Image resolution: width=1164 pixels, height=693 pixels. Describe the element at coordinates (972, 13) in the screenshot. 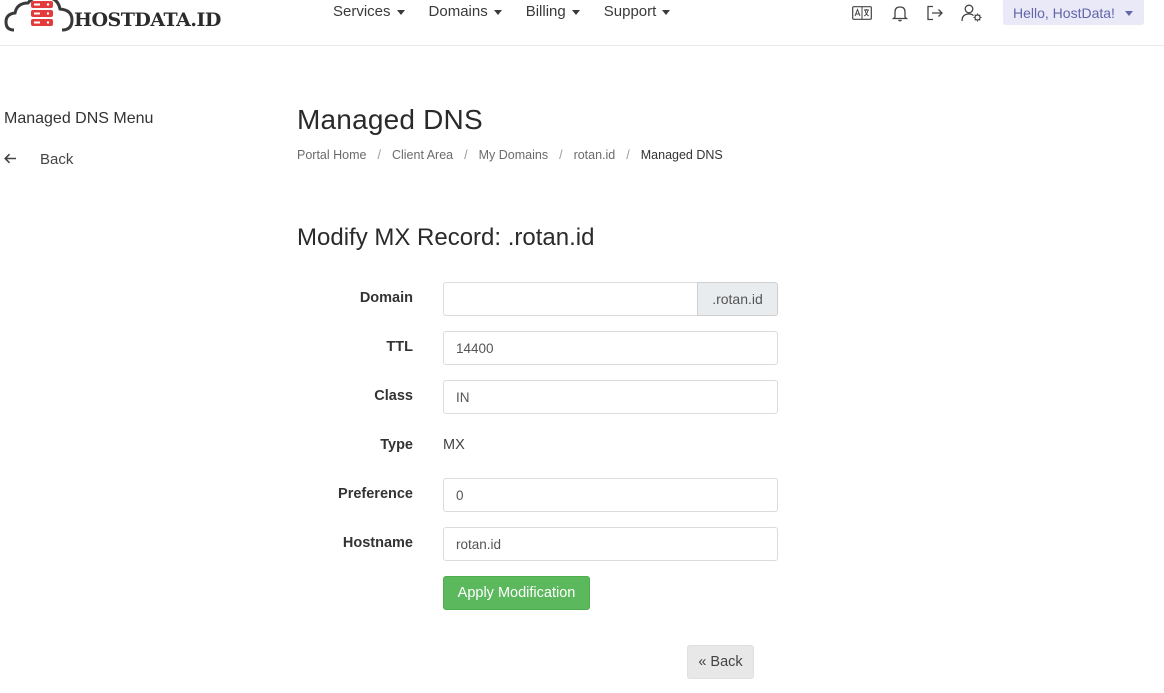

I see `user-settings-icon` at that location.